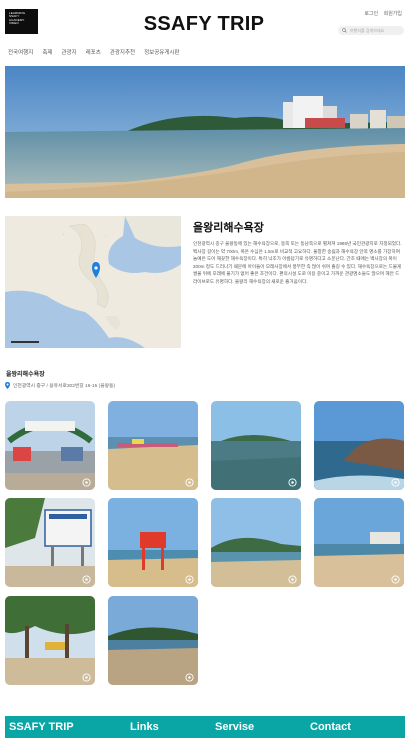 This screenshot has width=408, height=738. What do you see at coordinates (376, 30) in the screenshot?
I see `search-input` at bounding box center [376, 30].